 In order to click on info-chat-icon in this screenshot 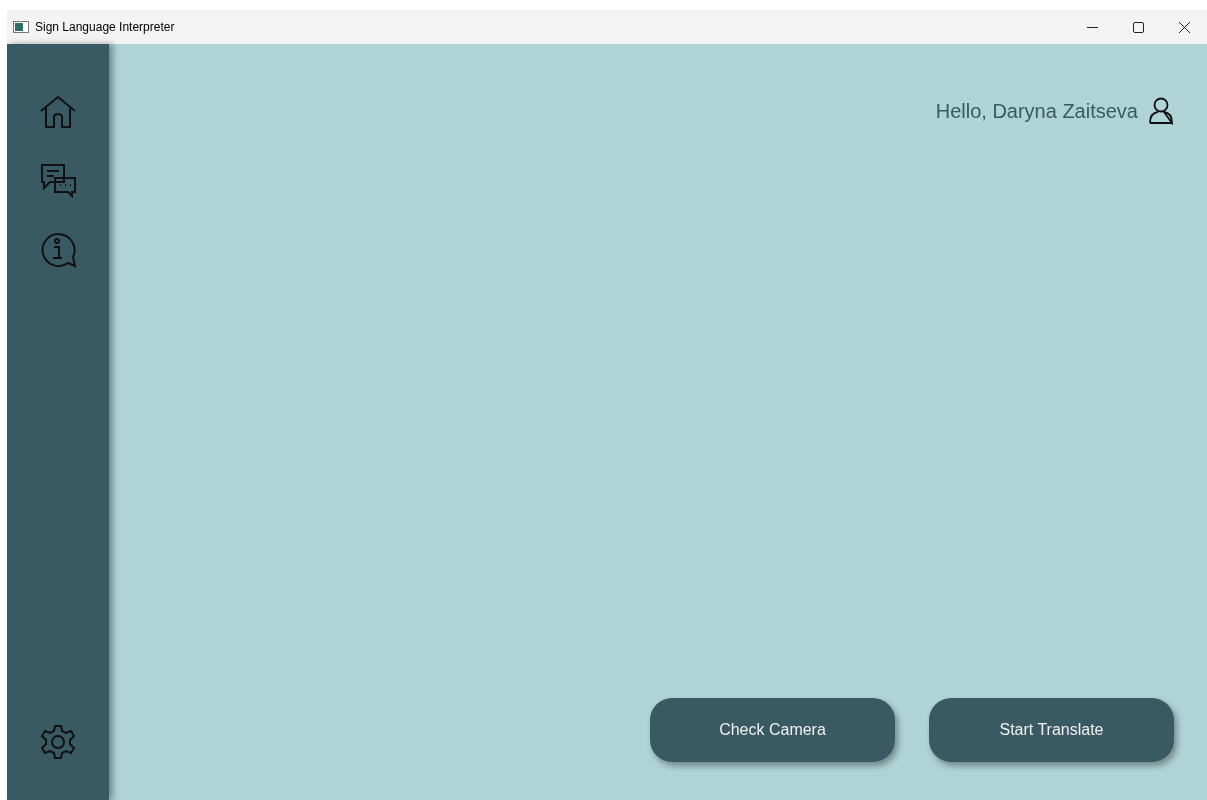, I will do `click(58, 250)`.